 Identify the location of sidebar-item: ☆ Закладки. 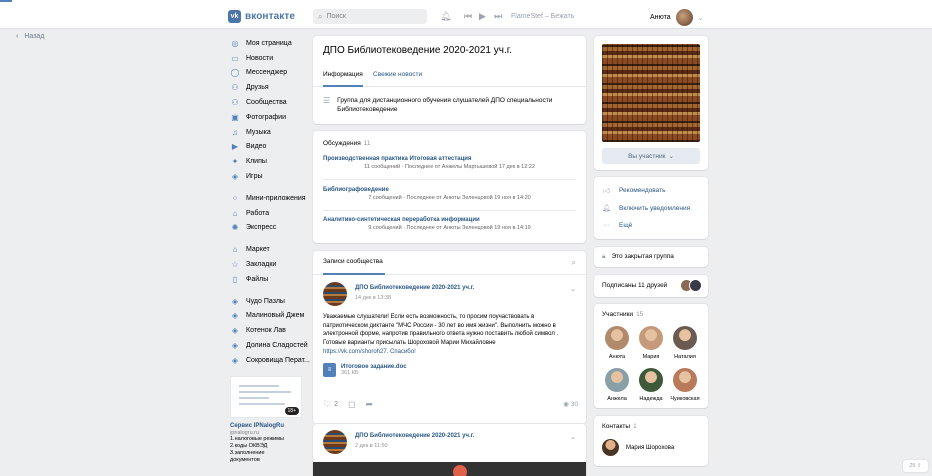
(270, 264).